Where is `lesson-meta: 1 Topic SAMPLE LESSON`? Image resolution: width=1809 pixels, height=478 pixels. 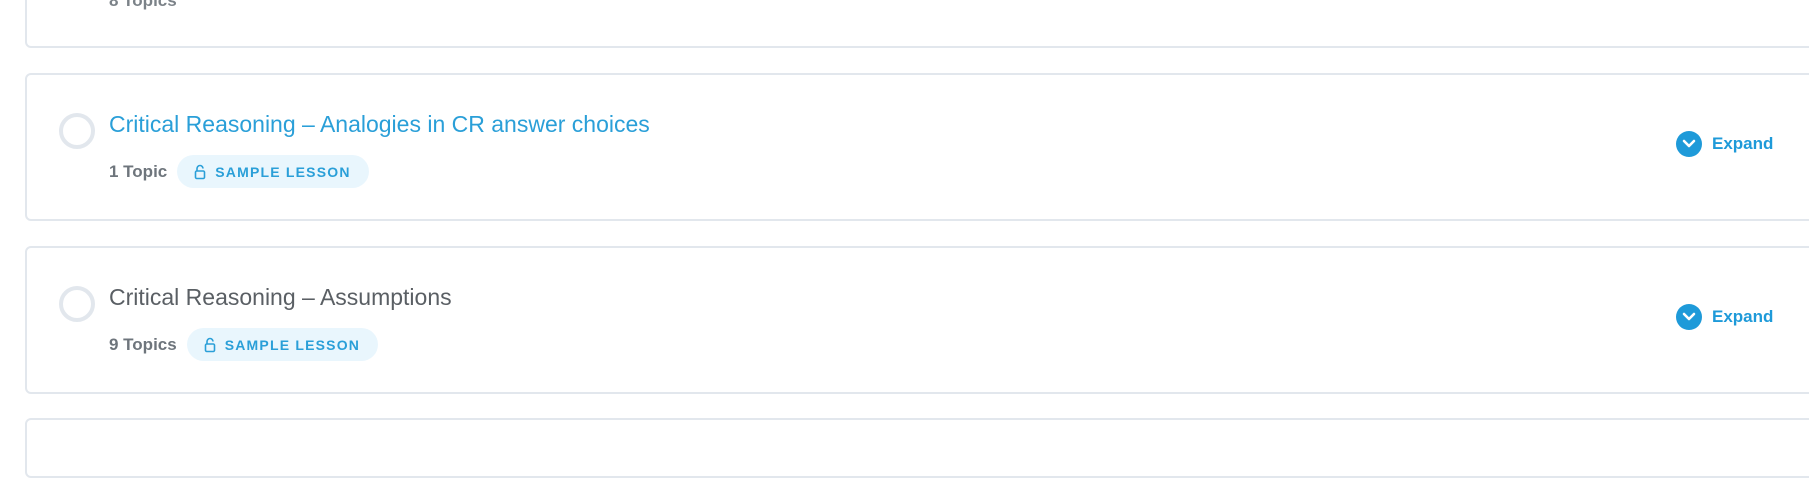
lesson-meta: 1 Topic SAMPLE LESSON is located at coordinates (239, 171).